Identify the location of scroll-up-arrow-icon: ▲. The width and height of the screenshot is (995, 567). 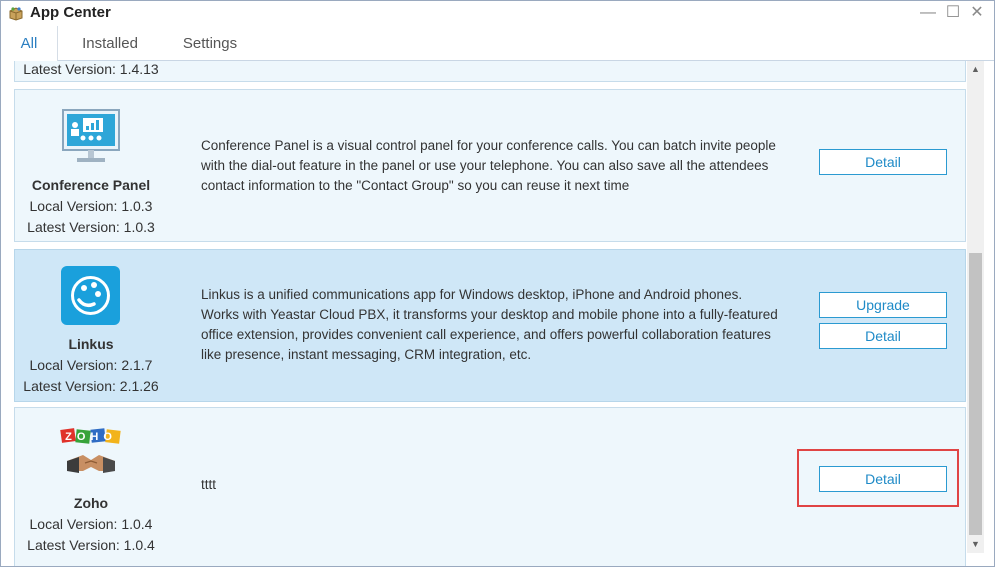
(975, 69).